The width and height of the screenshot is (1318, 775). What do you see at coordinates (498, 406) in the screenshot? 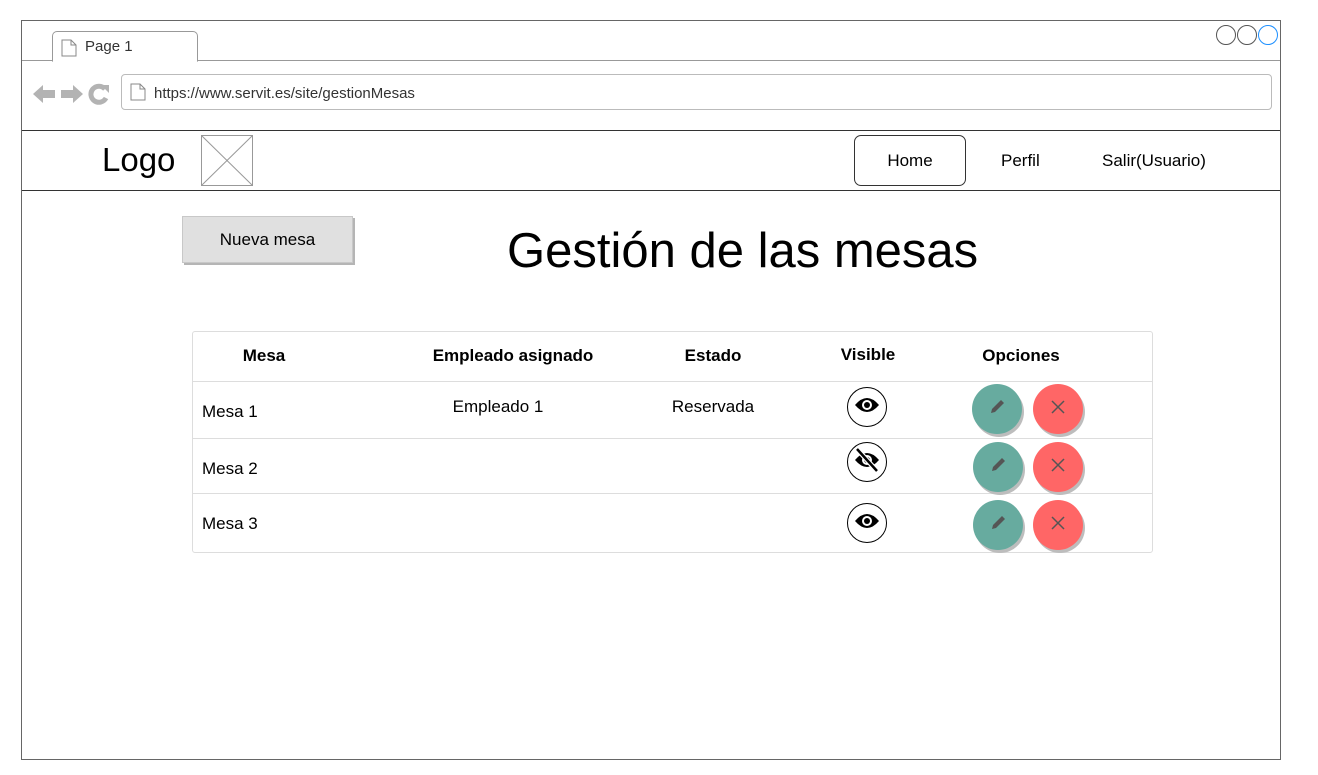
I see `cell-empleado: Empleado 1` at bounding box center [498, 406].